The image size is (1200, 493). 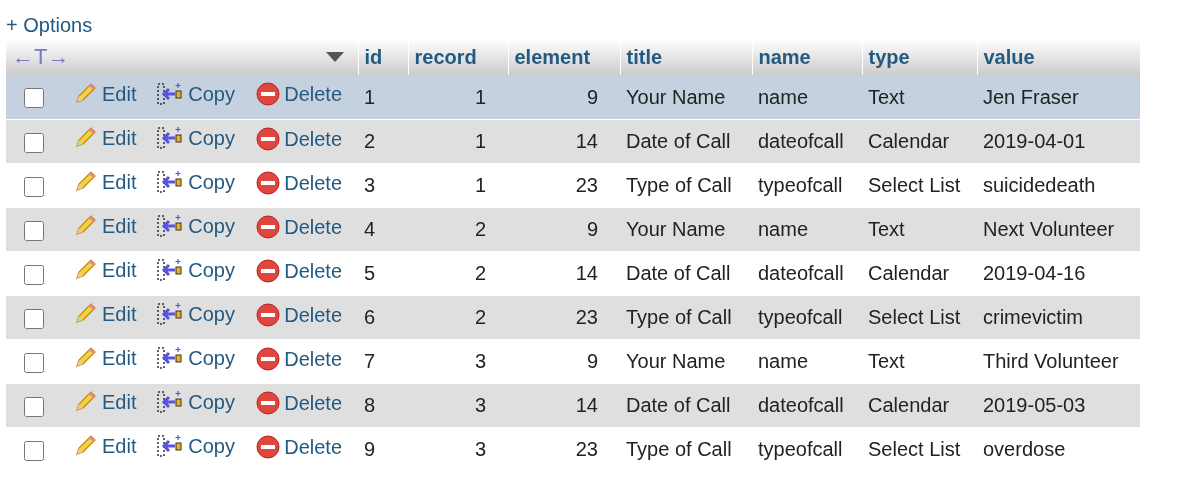 What do you see at coordinates (1049, 229) in the screenshot?
I see `table-cell: Next Volunteer` at bounding box center [1049, 229].